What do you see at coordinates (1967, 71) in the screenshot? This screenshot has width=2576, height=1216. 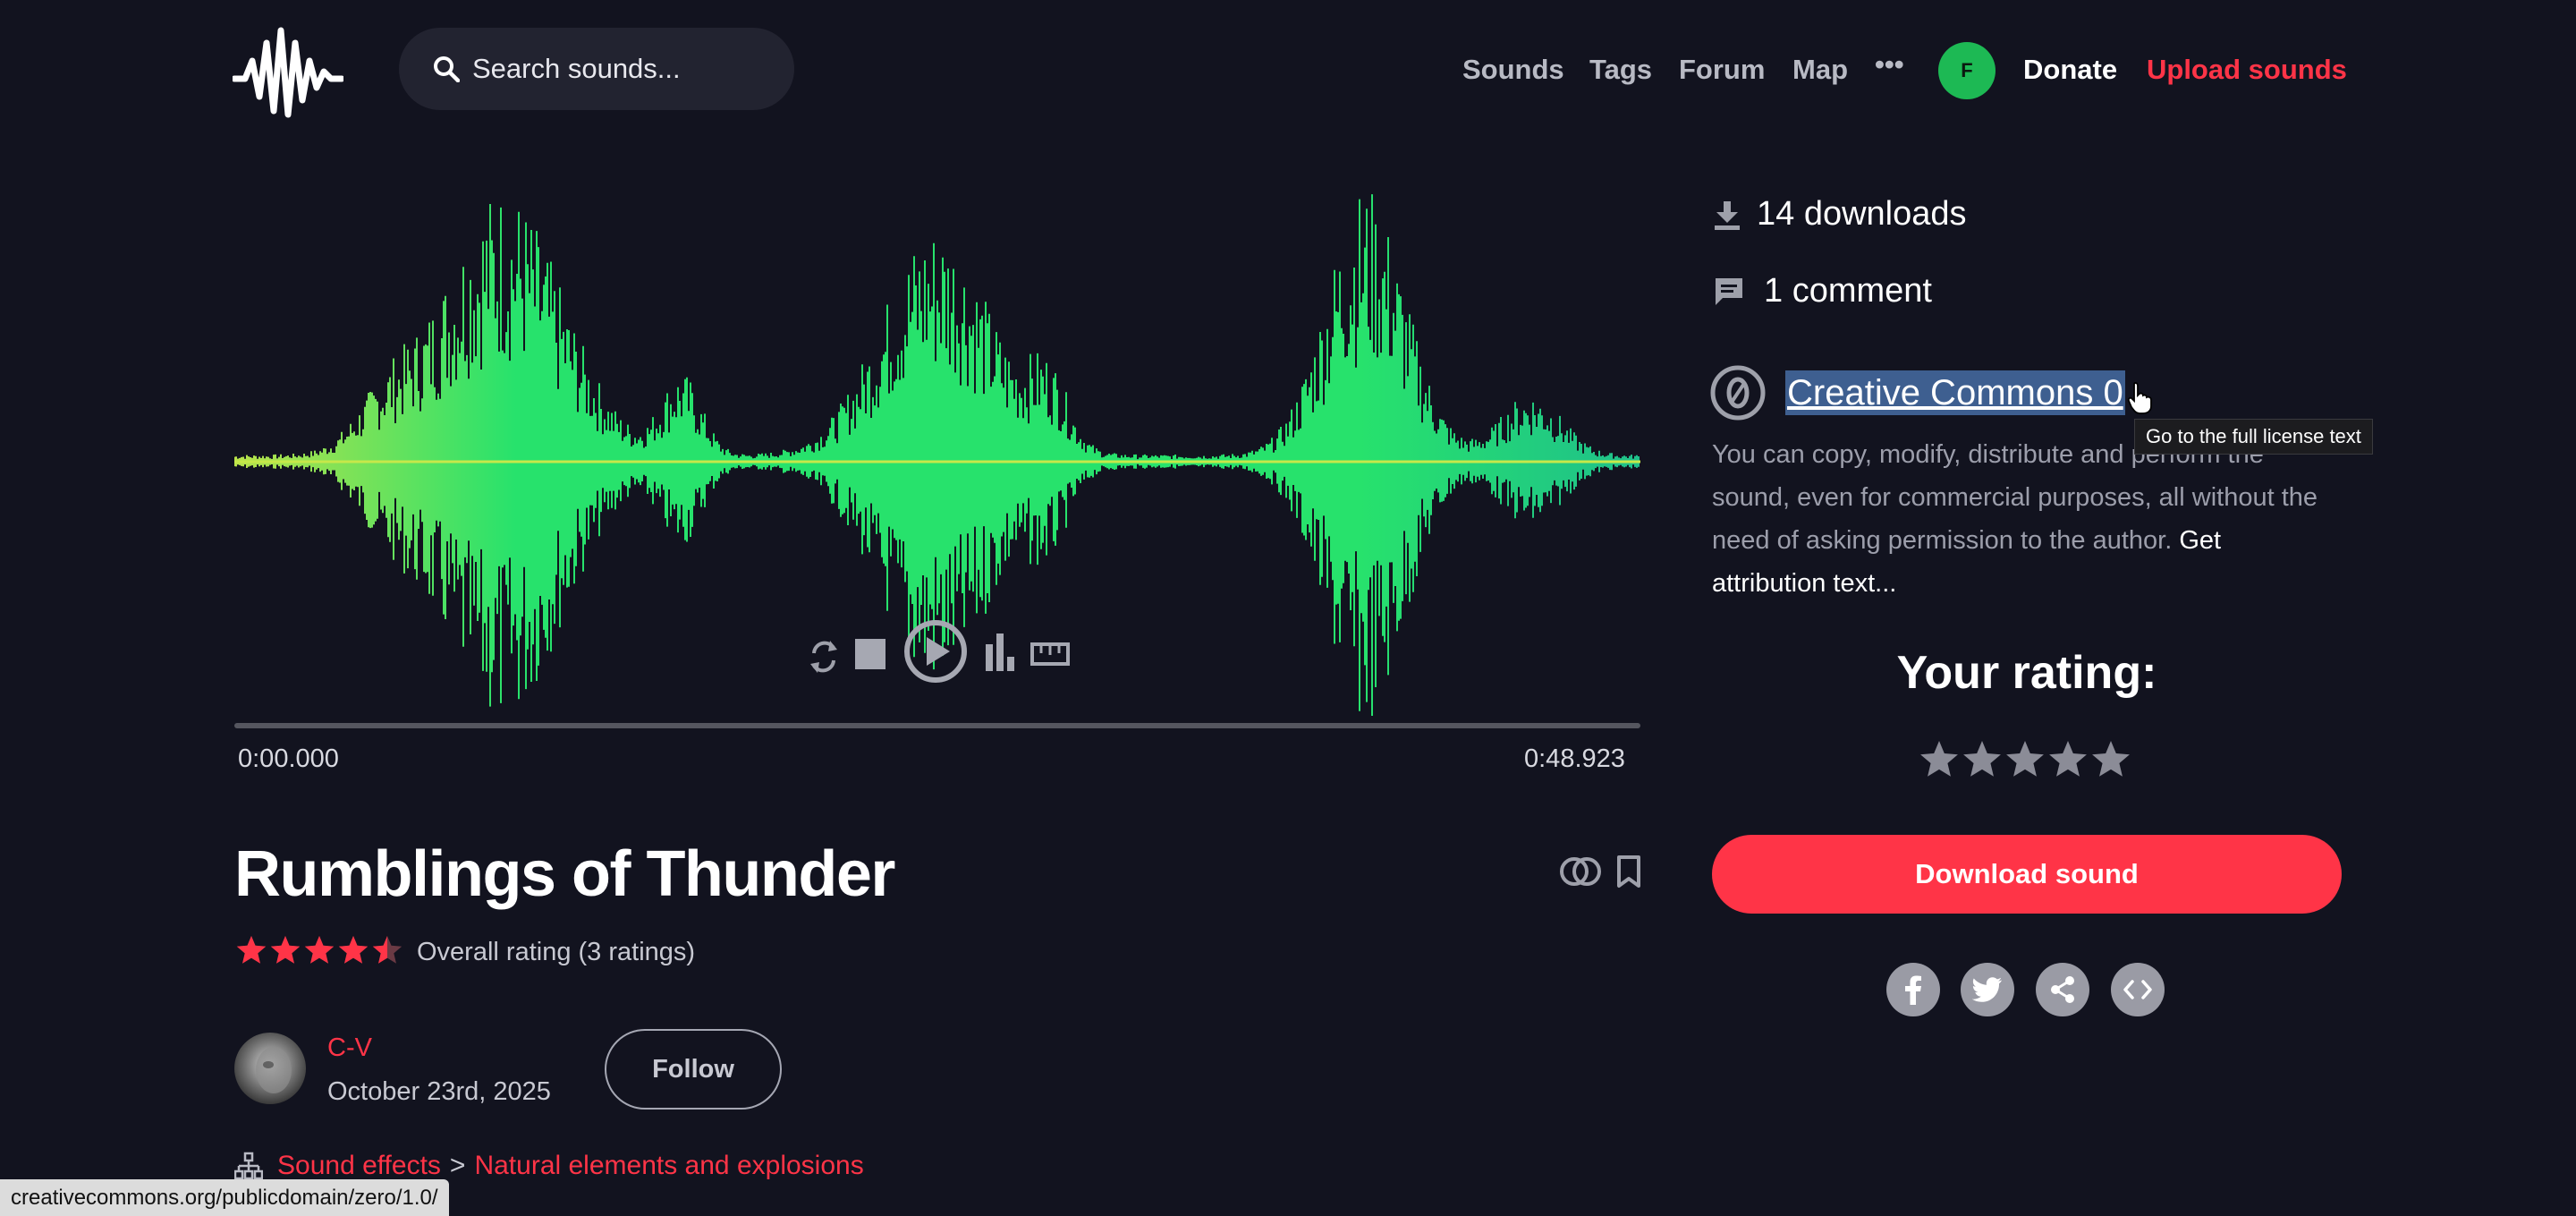 I see `user-avatar-menu: F` at bounding box center [1967, 71].